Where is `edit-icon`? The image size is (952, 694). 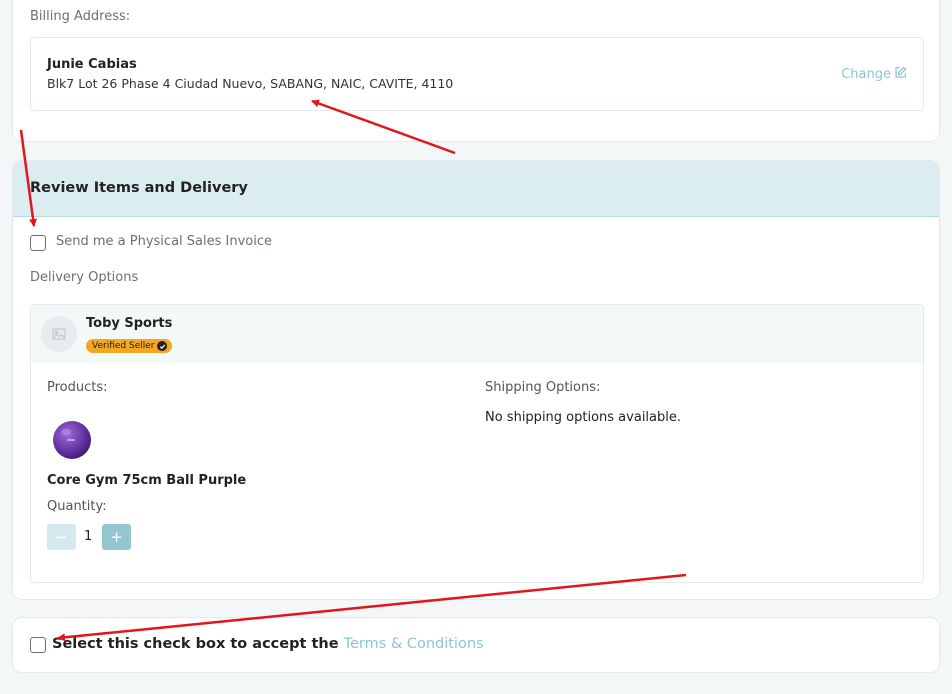 edit-icon is located at coordinates (900, 74).